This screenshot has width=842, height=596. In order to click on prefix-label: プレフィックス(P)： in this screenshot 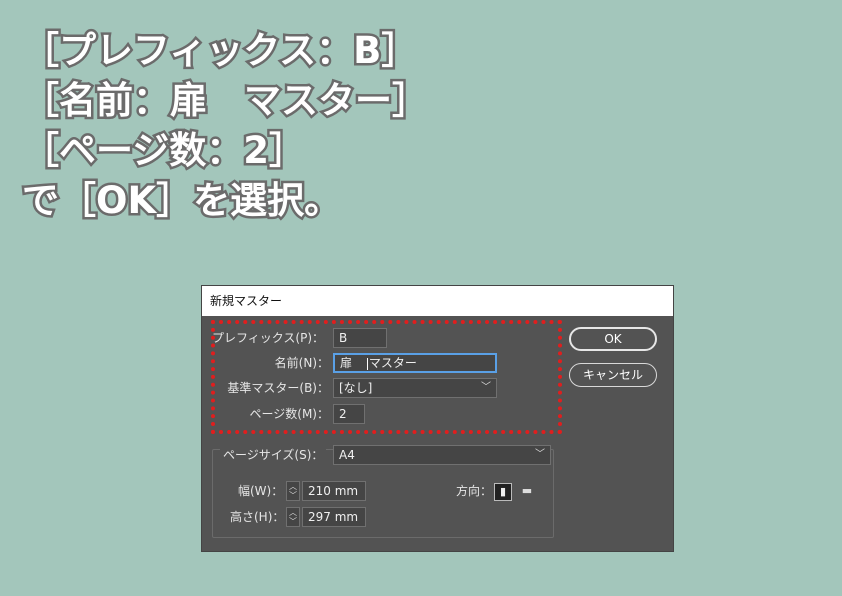, I will do `click(268, 338)`.